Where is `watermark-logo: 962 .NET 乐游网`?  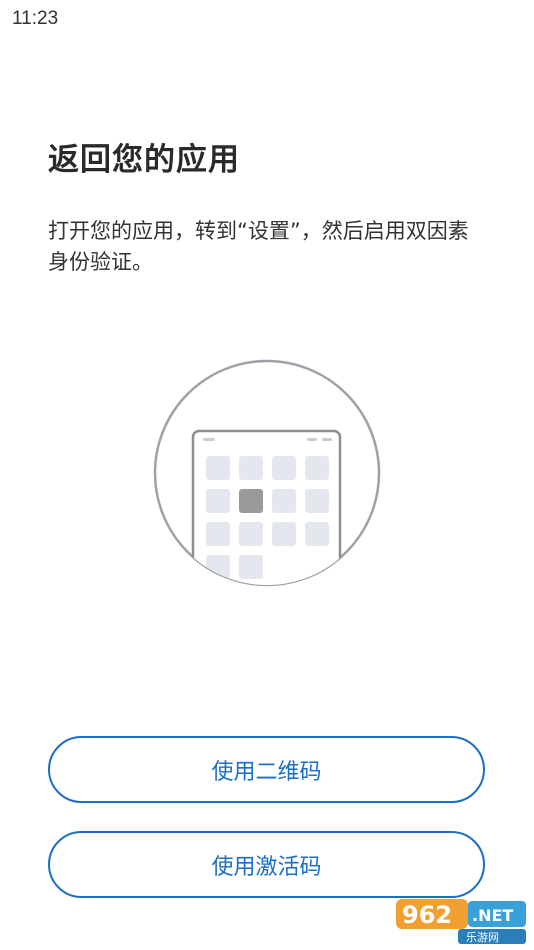
watermark-logo: 962 .NET 乐游网 is located at coordinates (462, 921).